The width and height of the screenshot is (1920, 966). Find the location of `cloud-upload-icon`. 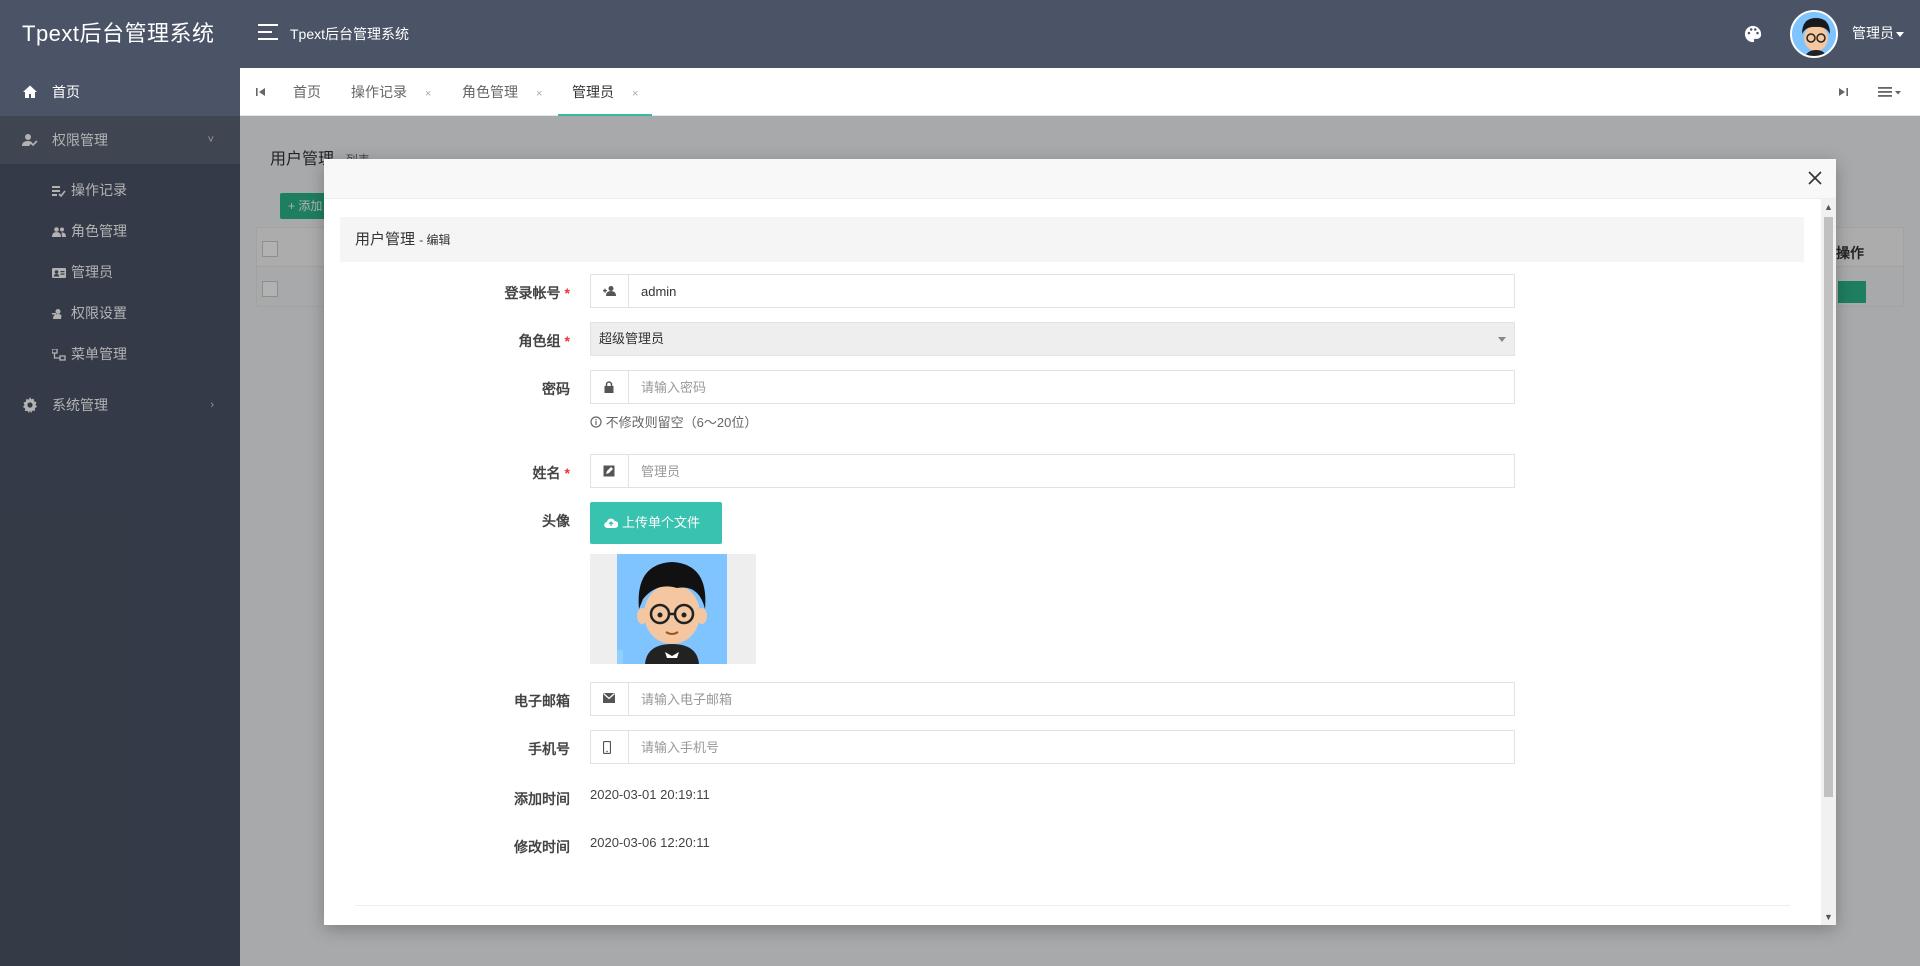

cloud-upload-icon is located at coordinates (611, 523).